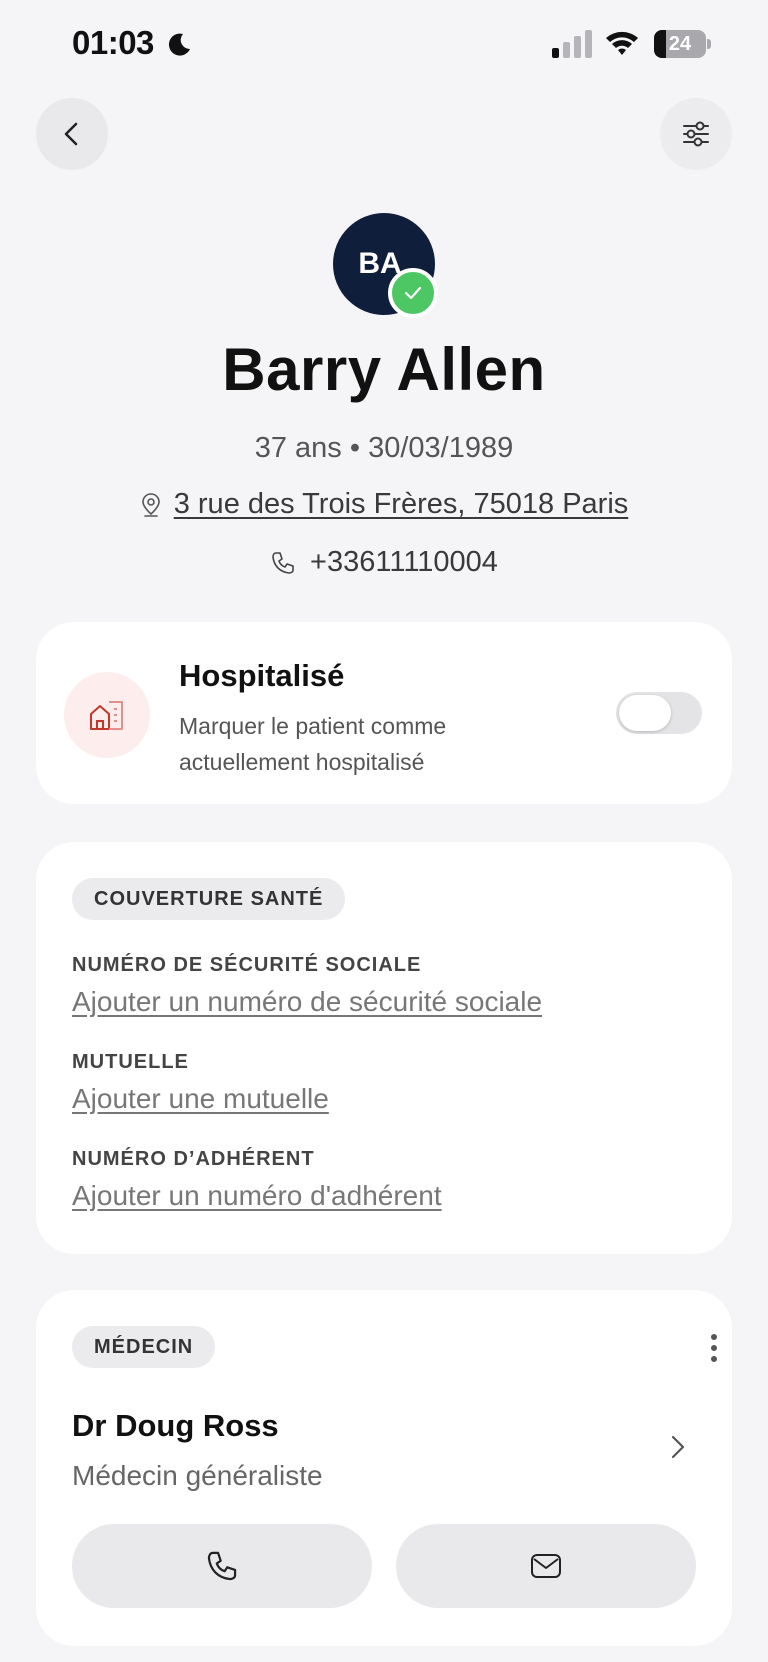  Describe the element at coordinates (130, 1062) in the screenshot. I see `field-label-mutuelle: MUTUELLE` at that location.